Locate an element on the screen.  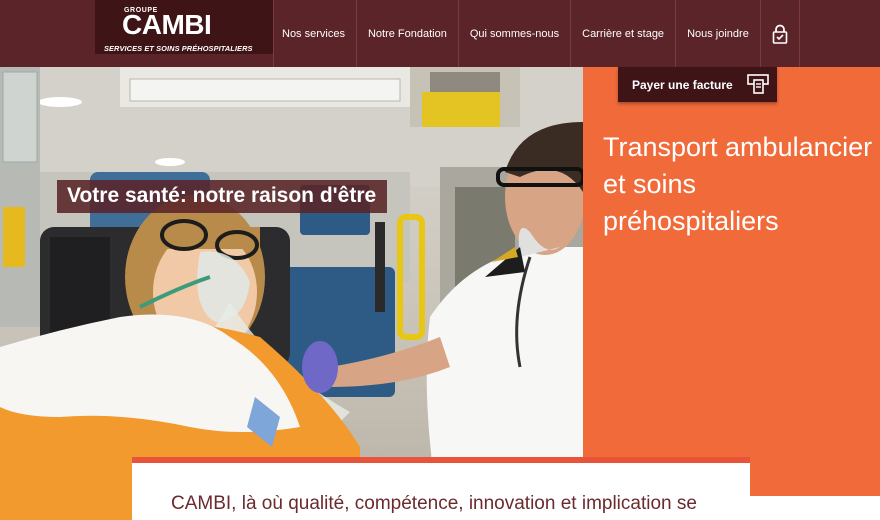
lock-icon is located at coordinates (780, 34).